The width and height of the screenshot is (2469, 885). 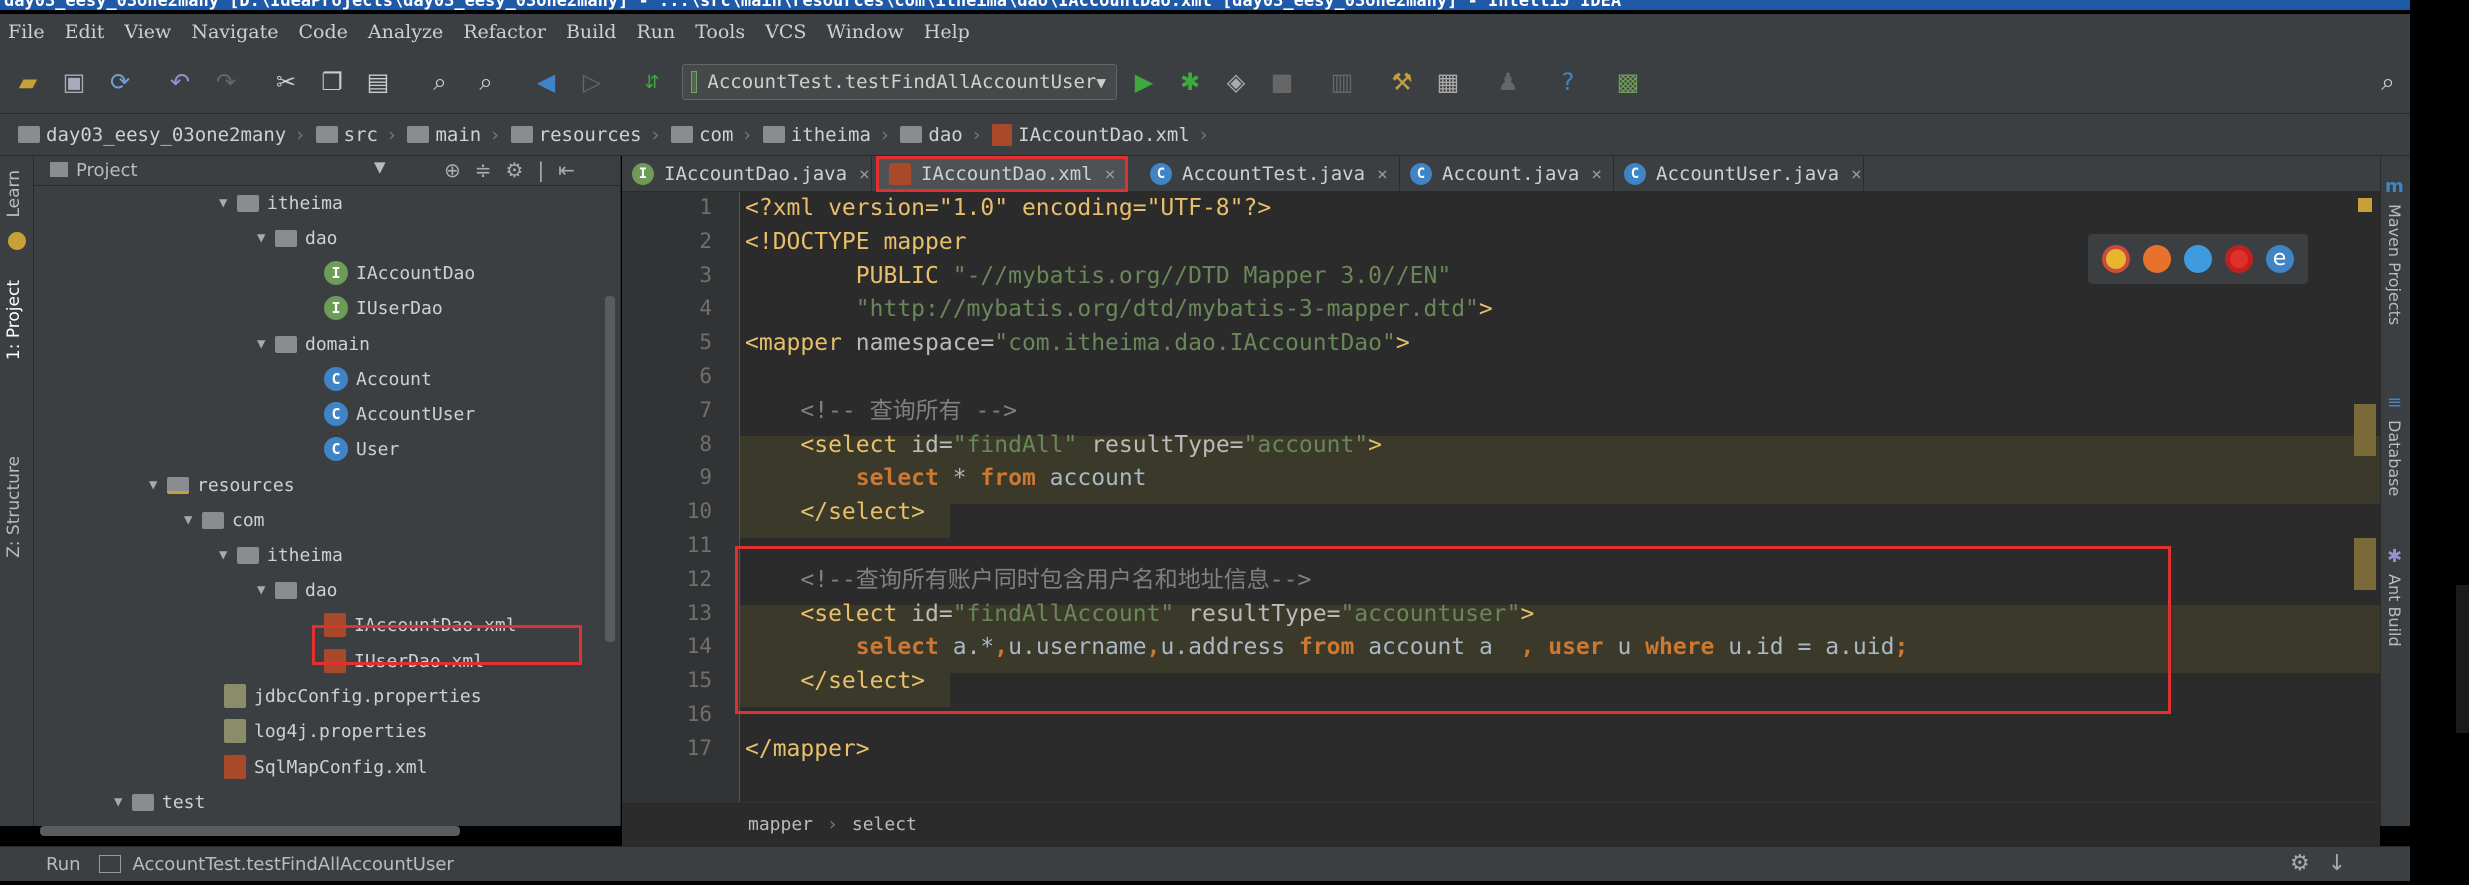 What do you see at coordinates (2365, 205) in the screenshot?
I see `error-stripe-status` at bounding box center [2365, 205].